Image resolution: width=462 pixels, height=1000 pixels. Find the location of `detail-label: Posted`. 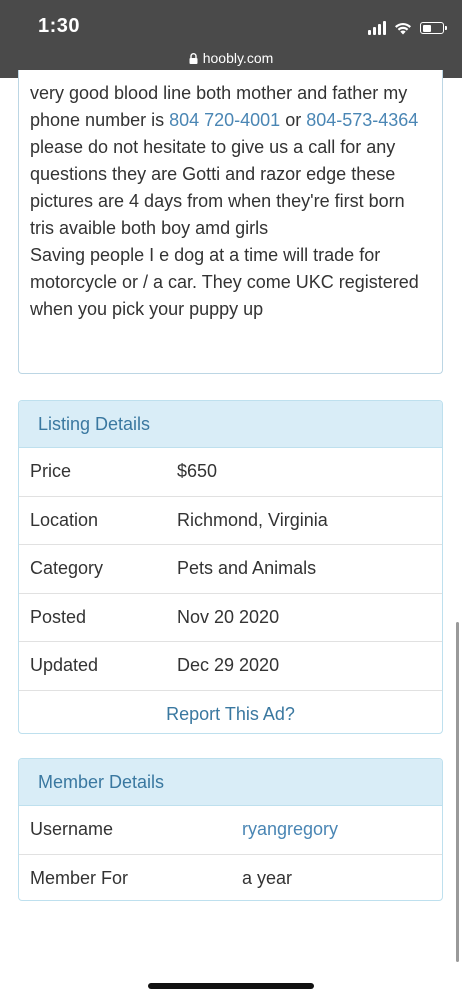

detail-label: Posted is located at coordinates (58, 616).